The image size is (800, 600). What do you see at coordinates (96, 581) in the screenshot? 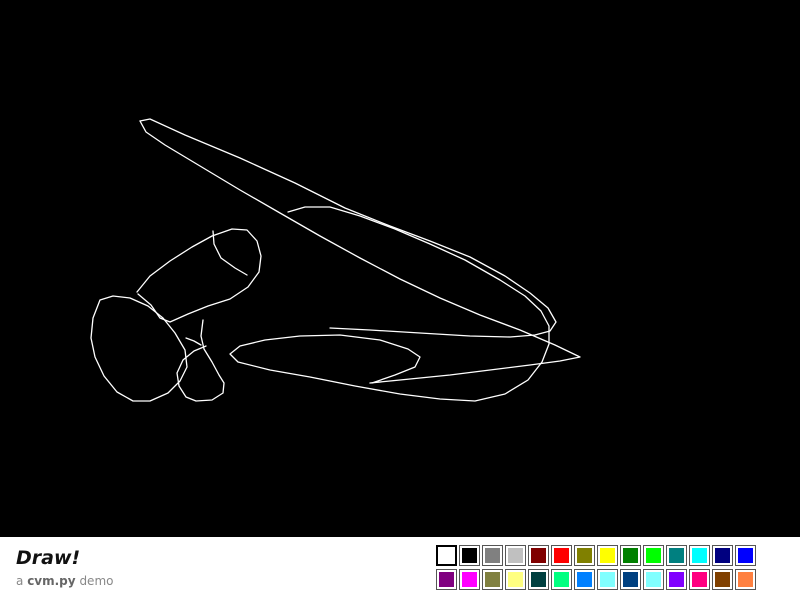
I see `subtitle-suffix: demo` at bounding box center [96, 581].